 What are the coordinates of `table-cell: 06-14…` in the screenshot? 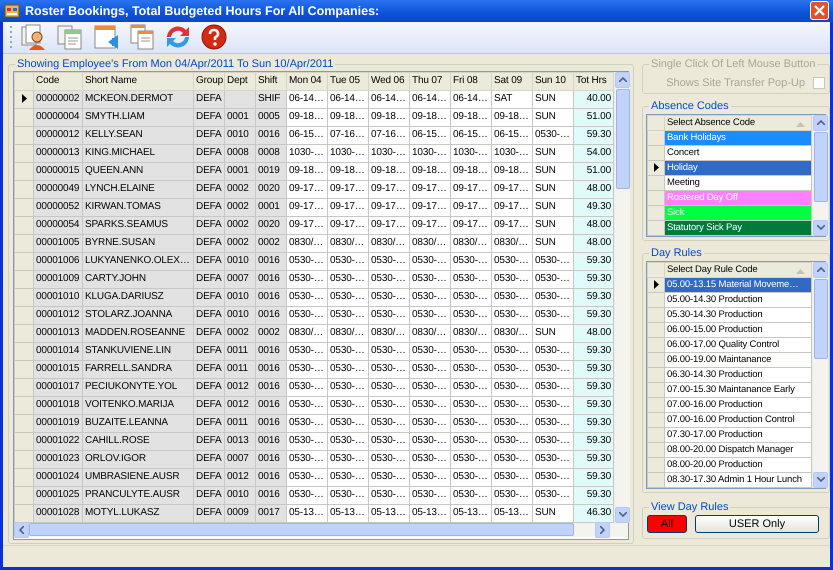 It's located at (307, 99).